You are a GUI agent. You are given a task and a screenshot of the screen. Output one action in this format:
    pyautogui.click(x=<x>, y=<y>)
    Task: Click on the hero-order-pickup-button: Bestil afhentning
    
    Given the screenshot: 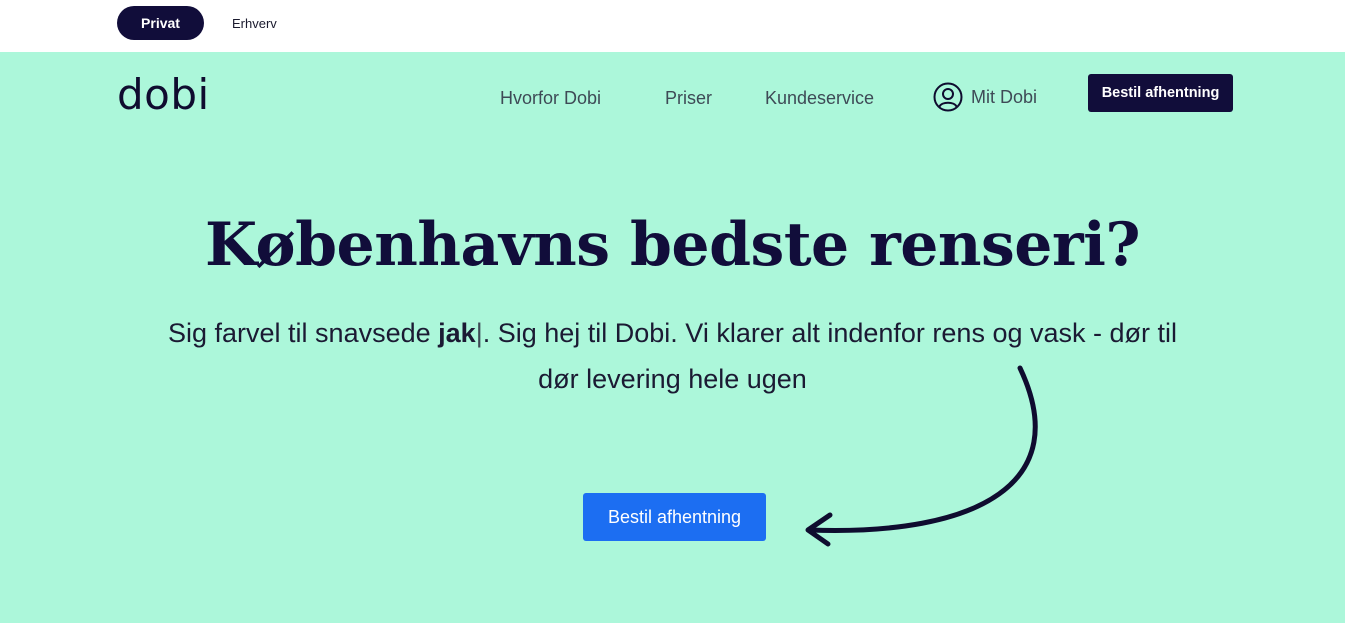 What is the action you would take?
    pyautogui.click(x=674, y=517)
    